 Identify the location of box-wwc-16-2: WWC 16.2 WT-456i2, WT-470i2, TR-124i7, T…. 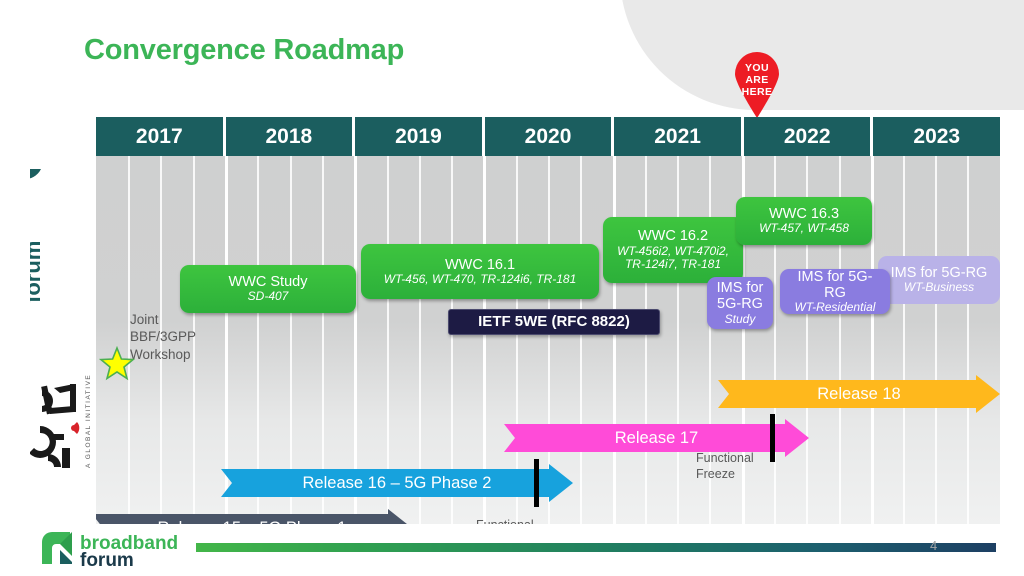
(673, 250).